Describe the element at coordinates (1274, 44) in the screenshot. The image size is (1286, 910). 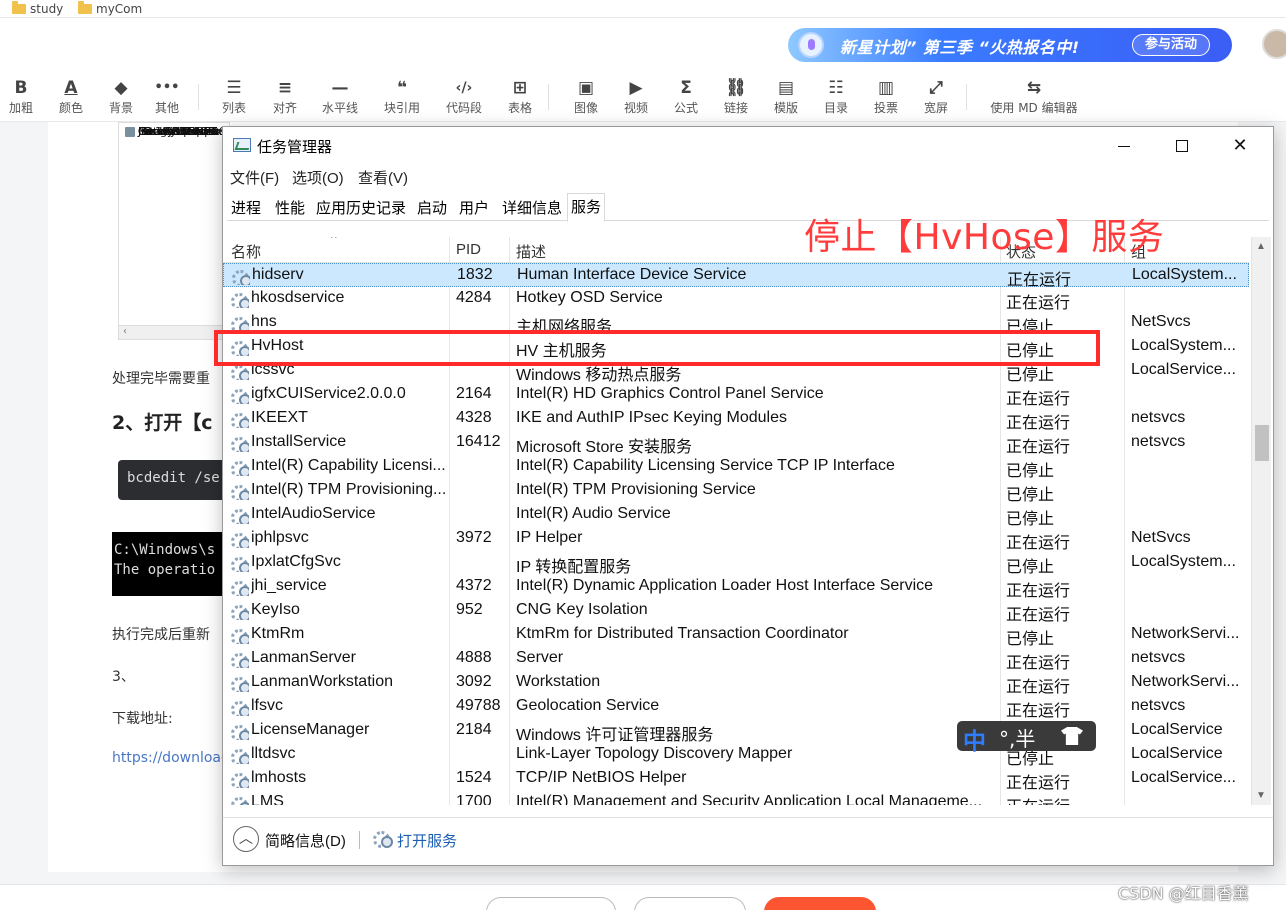
I see `avatar` at that location.